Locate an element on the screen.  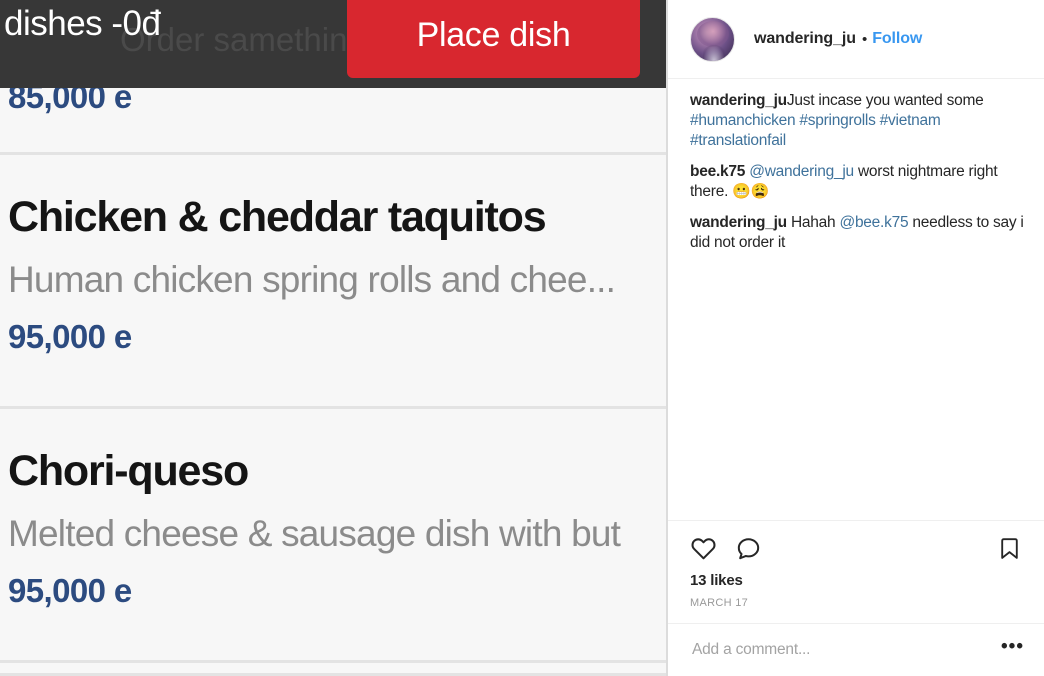
comment-mention: @wandering_ju is located at coordinates (801, 171).